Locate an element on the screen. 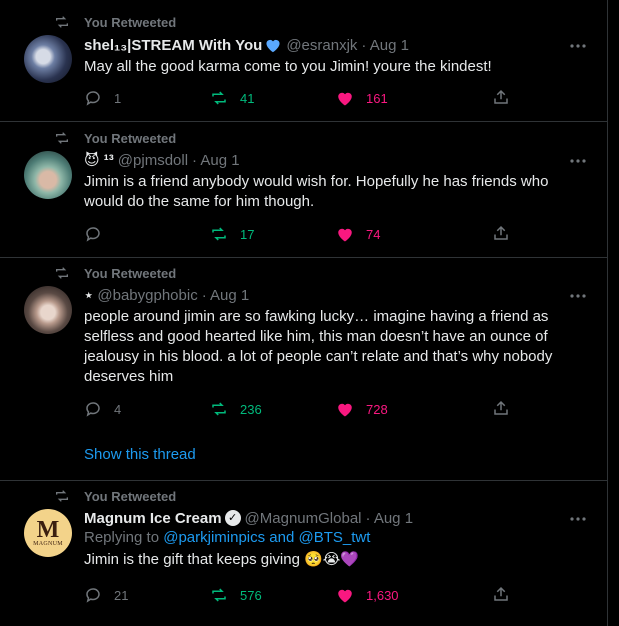 The width and height of the screenshot is (619, 626). display-name: ⋆ is located at coordinates (88, 295).